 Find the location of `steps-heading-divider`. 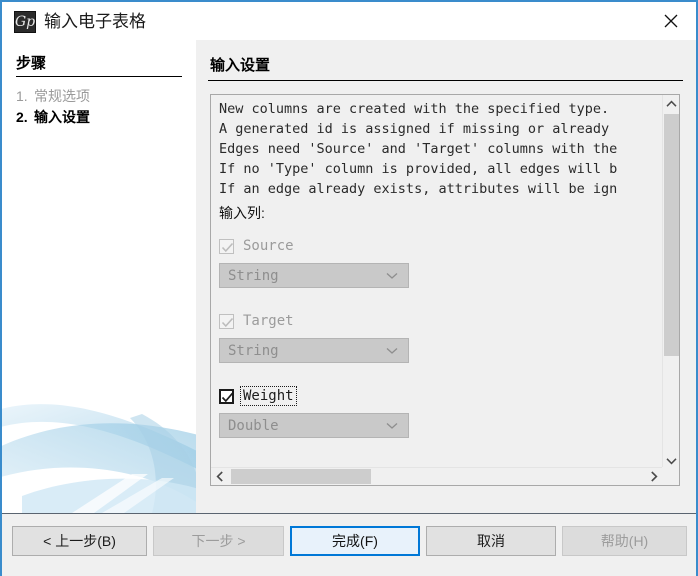

steps-heading-divider is located at coordinates (99, 76).